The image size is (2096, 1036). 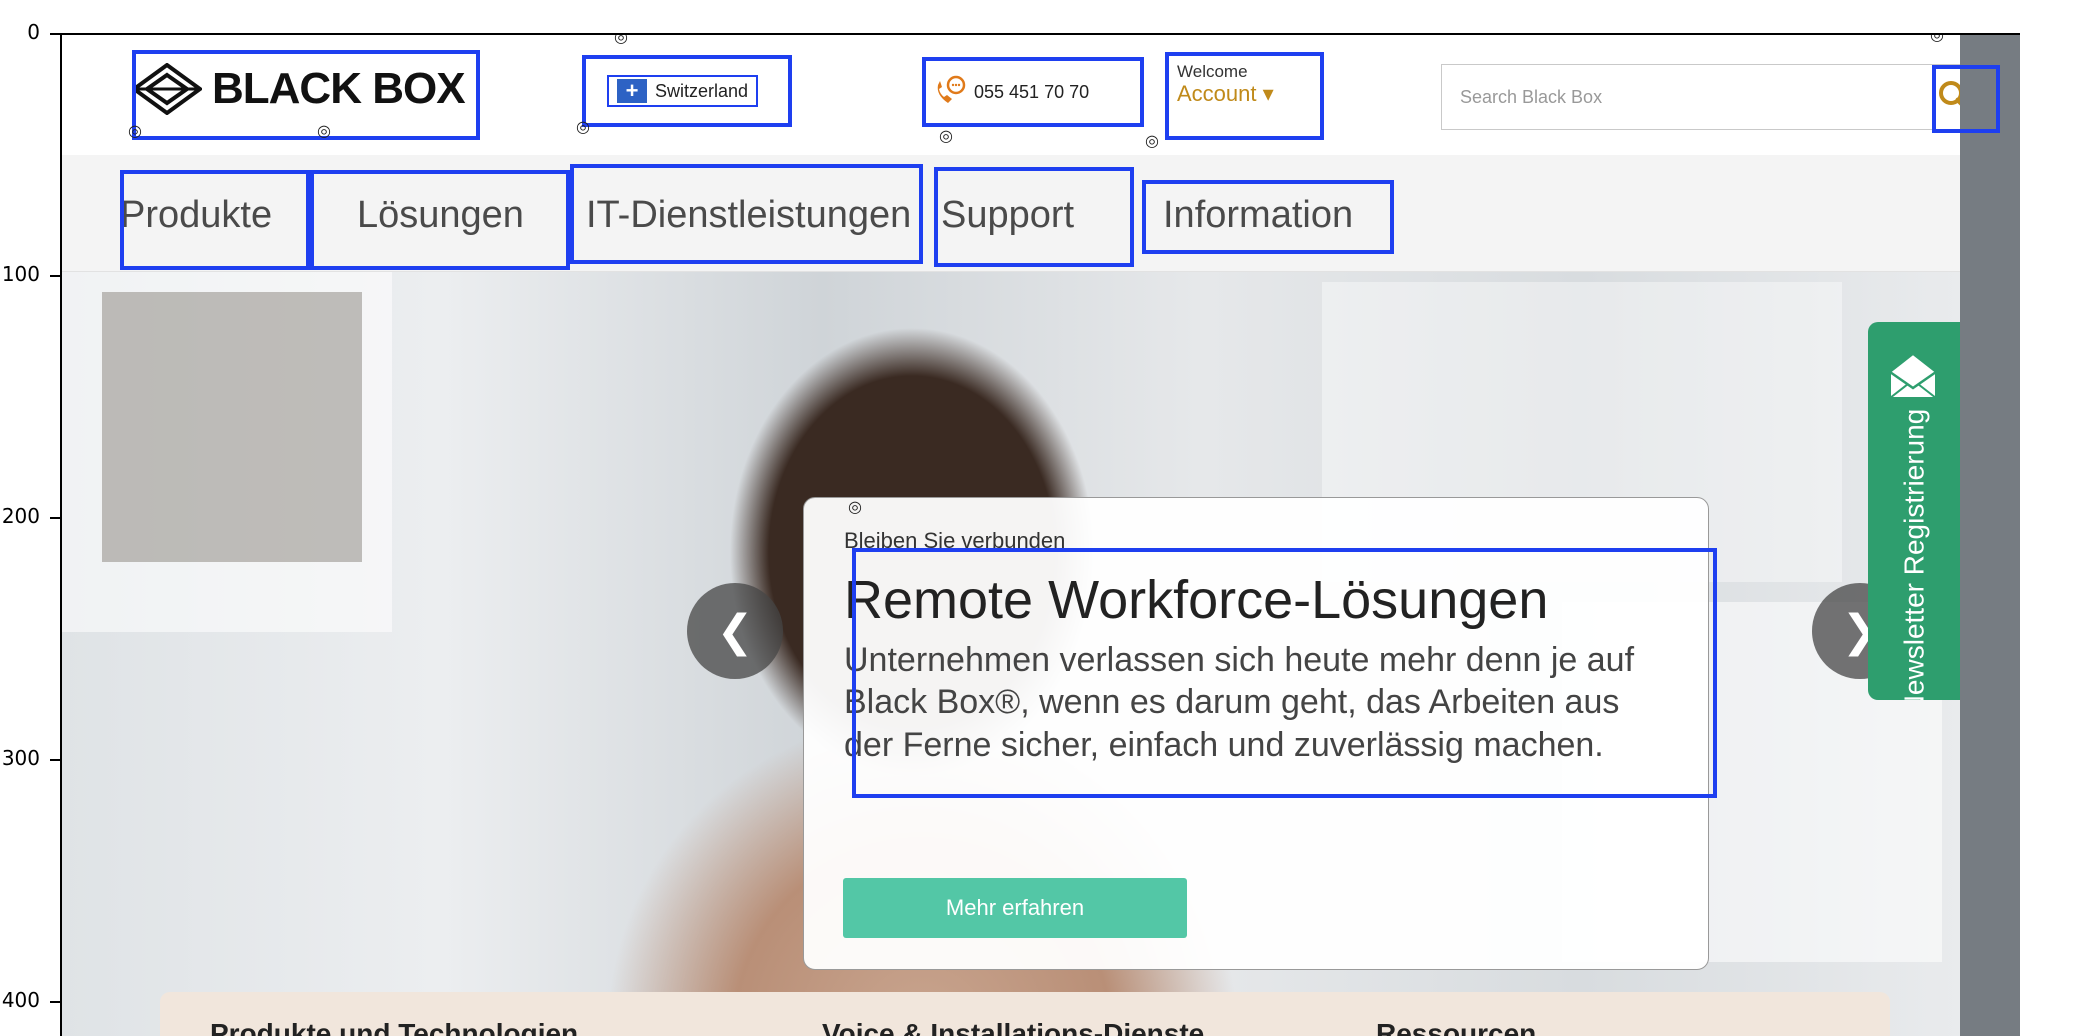 What do you see at coordinates (1013, 1027) in the screenshot?
I see `bottom-link-voice-installations: Voice & Installations-Dienste` at bounding box center [1013, 1027].